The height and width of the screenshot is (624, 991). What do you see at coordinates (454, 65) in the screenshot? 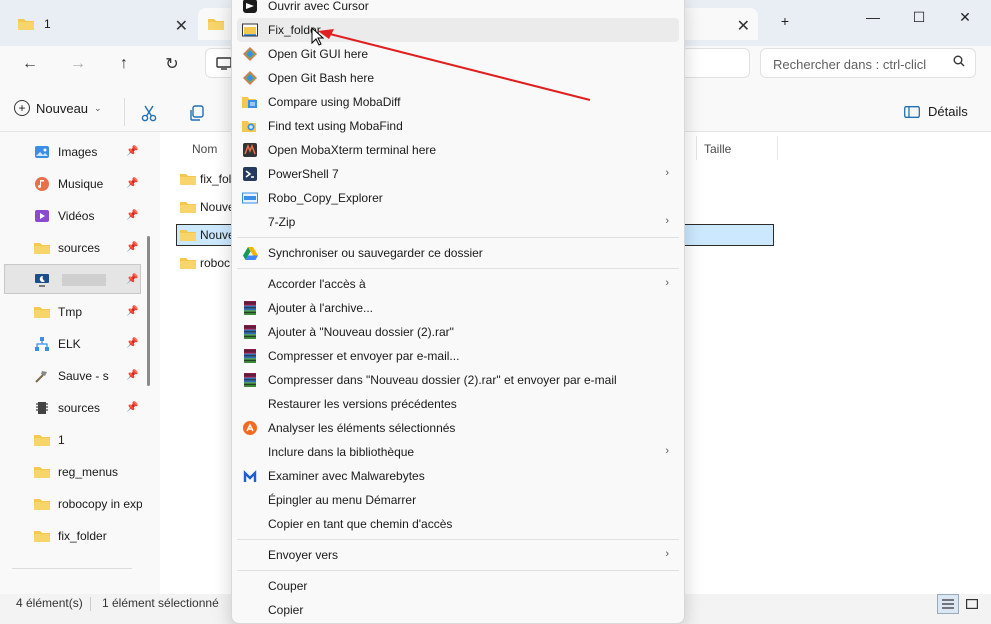
I see `annotation-arrow` at bounding box center [454, 65].